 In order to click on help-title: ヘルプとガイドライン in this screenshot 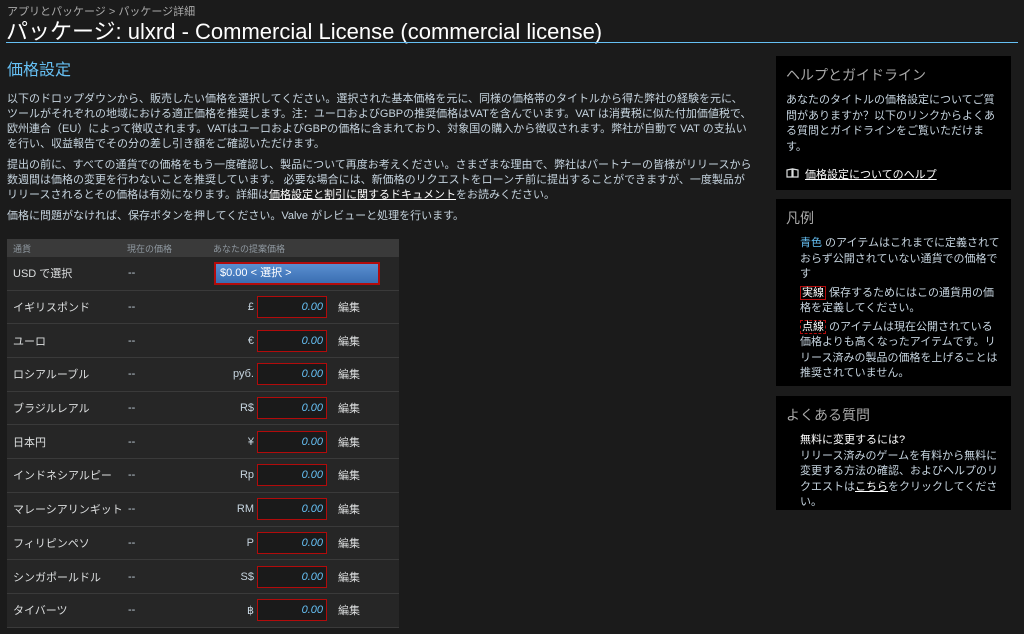, I will do `click(856, 75)`.